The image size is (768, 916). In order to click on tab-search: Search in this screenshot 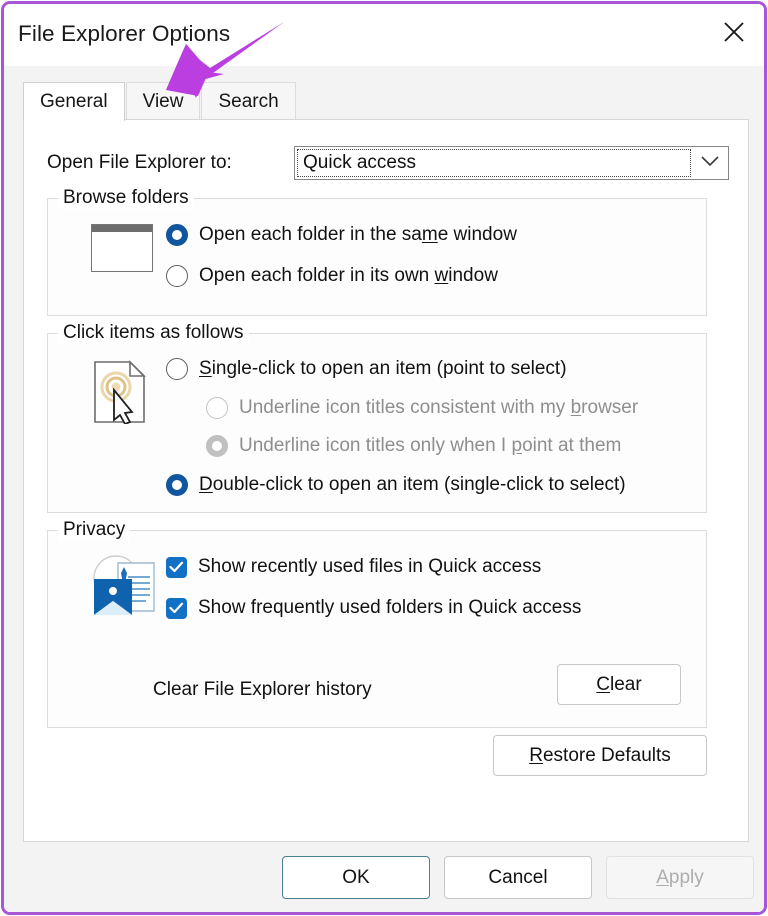, I will do `click(248, 101)`.